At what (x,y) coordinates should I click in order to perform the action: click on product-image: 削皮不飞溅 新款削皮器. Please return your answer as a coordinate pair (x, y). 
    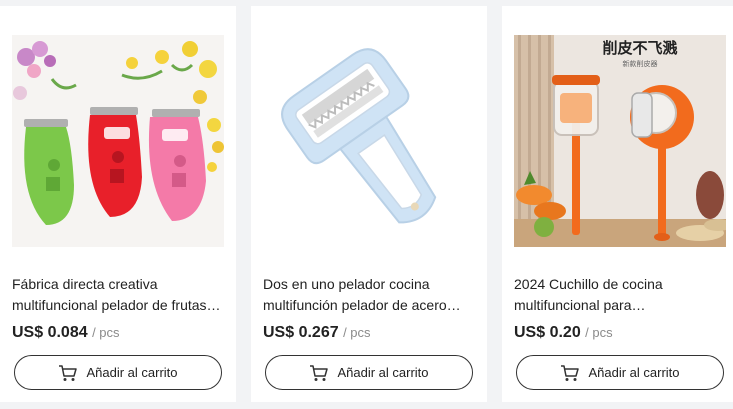
    Looking at the image, I should click on (620, 141).